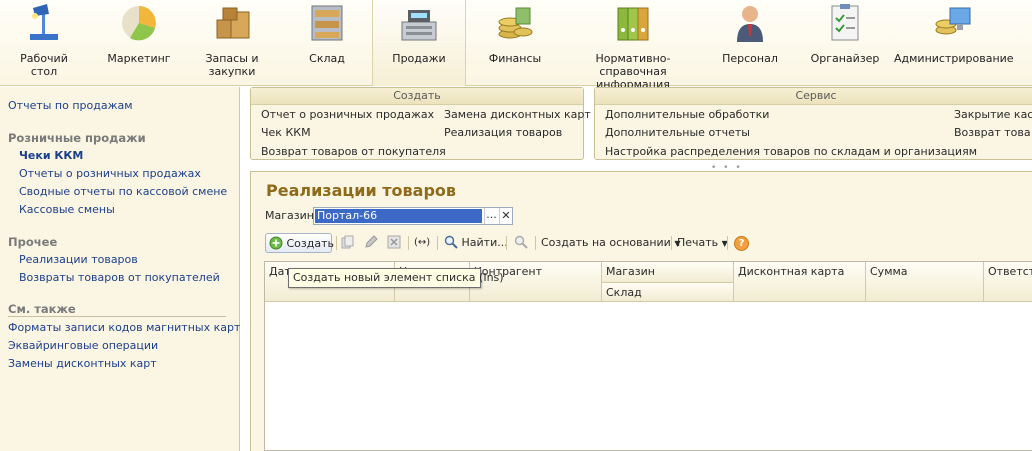 Image resolution: width=1032 pixels, height=451 pixels. I want to click on cancel-search-icon, so click(521, 242).